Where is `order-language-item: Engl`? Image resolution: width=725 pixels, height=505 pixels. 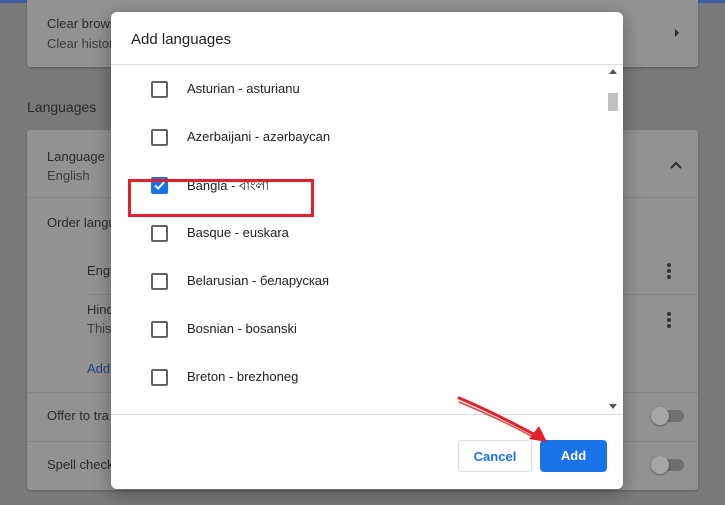 order-language-item: Engl is located at coordinates (100, 270).